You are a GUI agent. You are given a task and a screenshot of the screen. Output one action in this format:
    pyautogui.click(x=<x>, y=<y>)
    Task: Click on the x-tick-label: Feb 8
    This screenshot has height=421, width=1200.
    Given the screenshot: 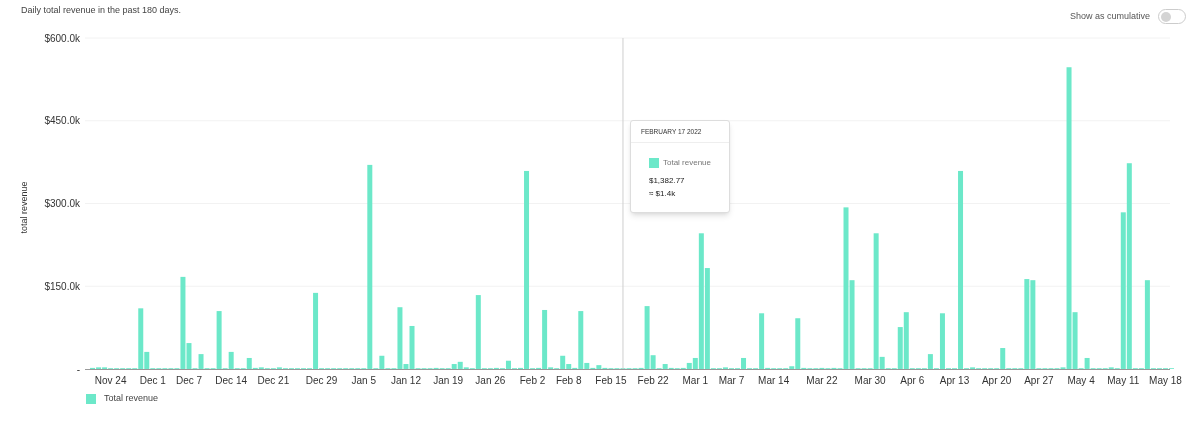 What is the action you would take?
    pyautogui.click(x=568, y=380)
    